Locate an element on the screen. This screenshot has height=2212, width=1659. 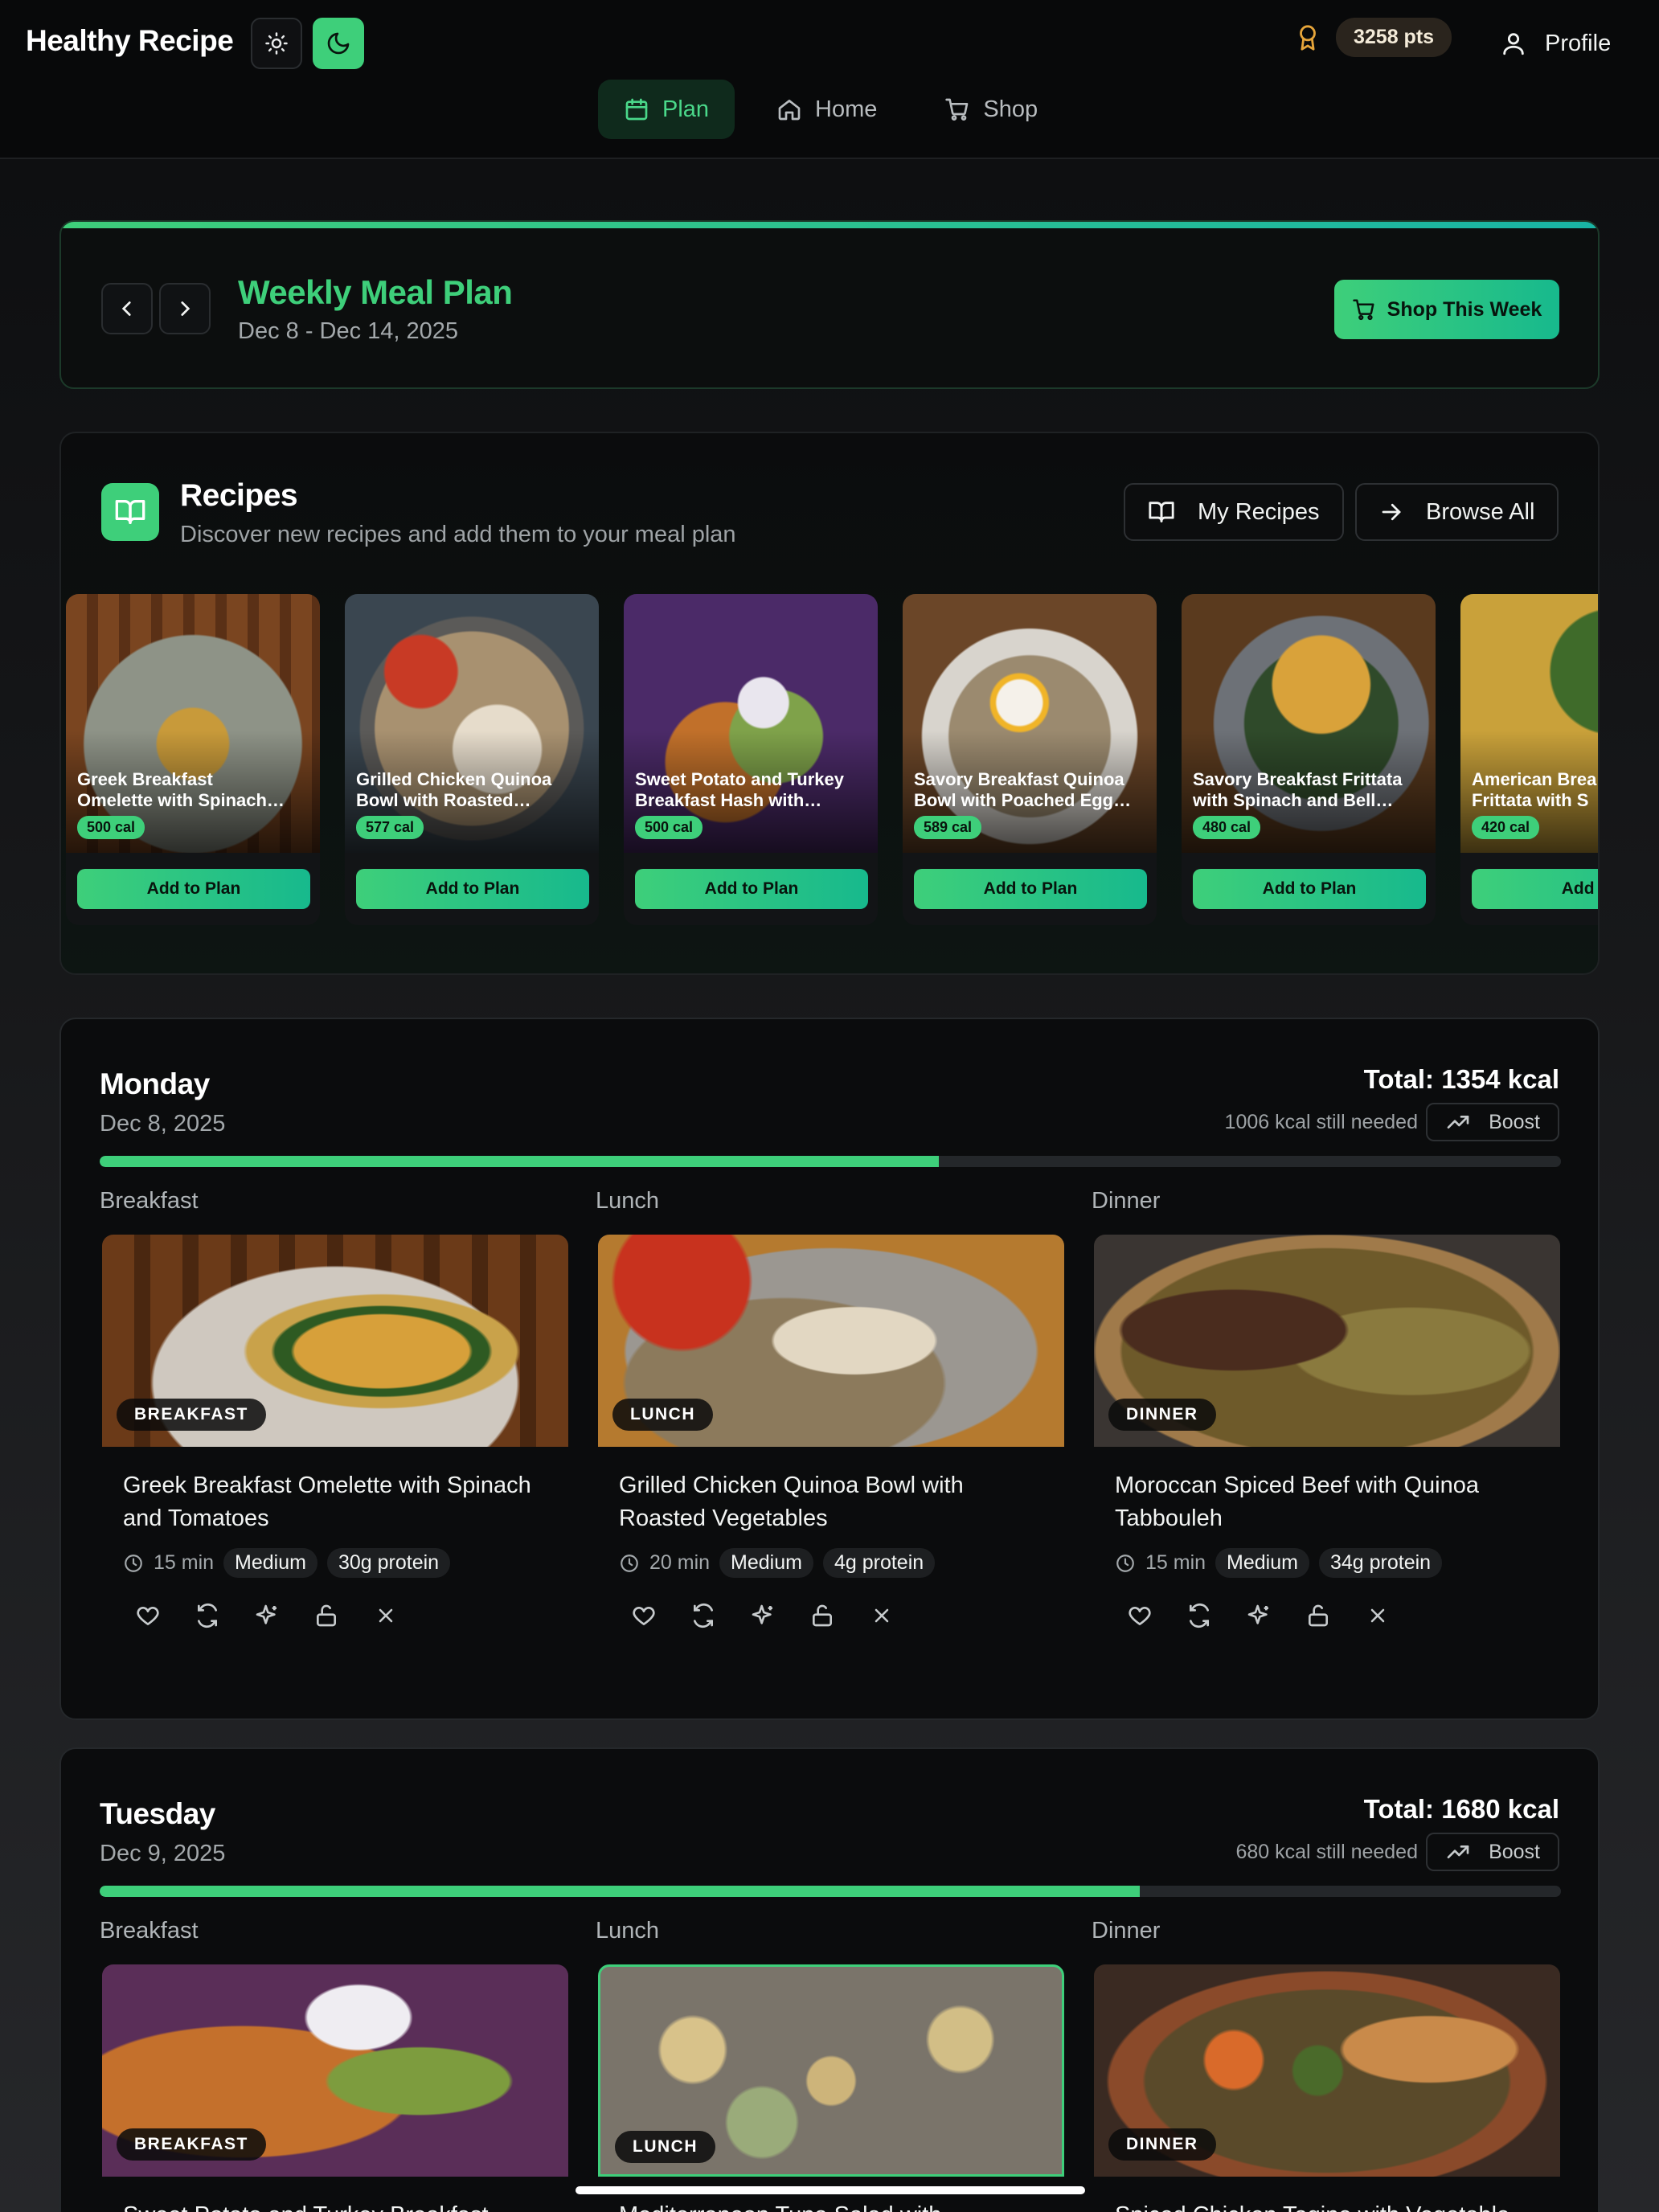
meal-card: LUNCH Mediterranean Tuna Salad with is located at coordinates (831, 2088).